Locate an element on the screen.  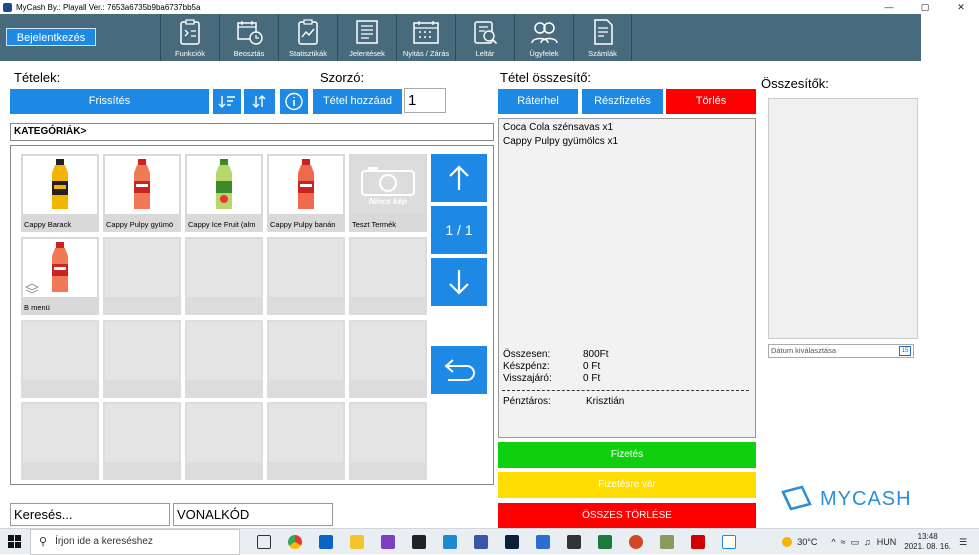
start-button is located at coordinates (15, 541).